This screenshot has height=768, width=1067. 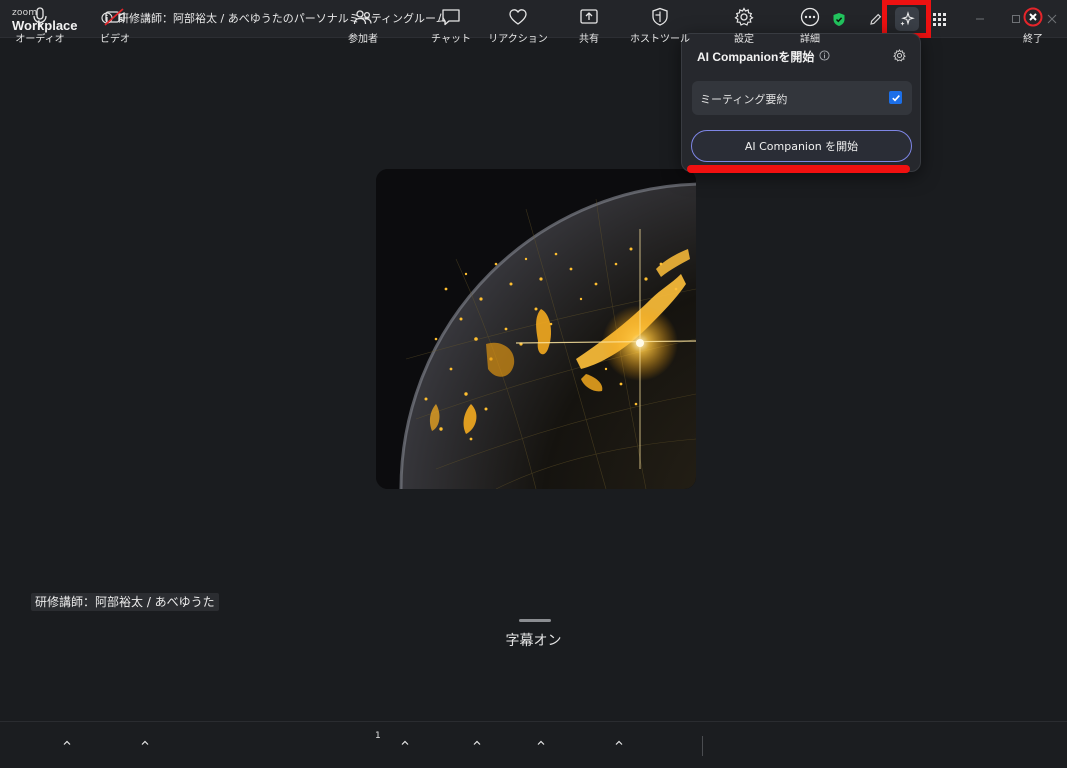 What do you see at coordinates (660, 39) in the screenshot?
I see `host-tools-label: ホストツール` at bounding box center [660, 39].